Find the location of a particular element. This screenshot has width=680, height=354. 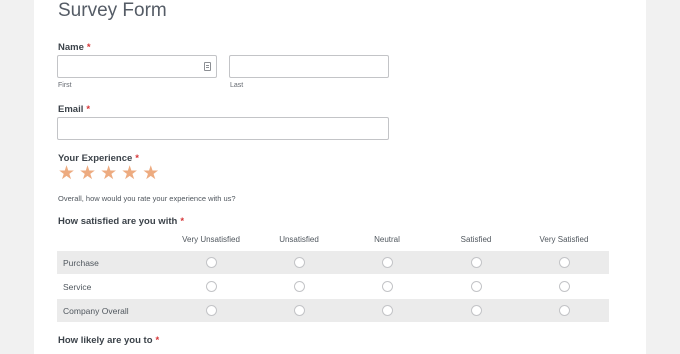

email-label-text: Email is located at coordinates (71, 109).